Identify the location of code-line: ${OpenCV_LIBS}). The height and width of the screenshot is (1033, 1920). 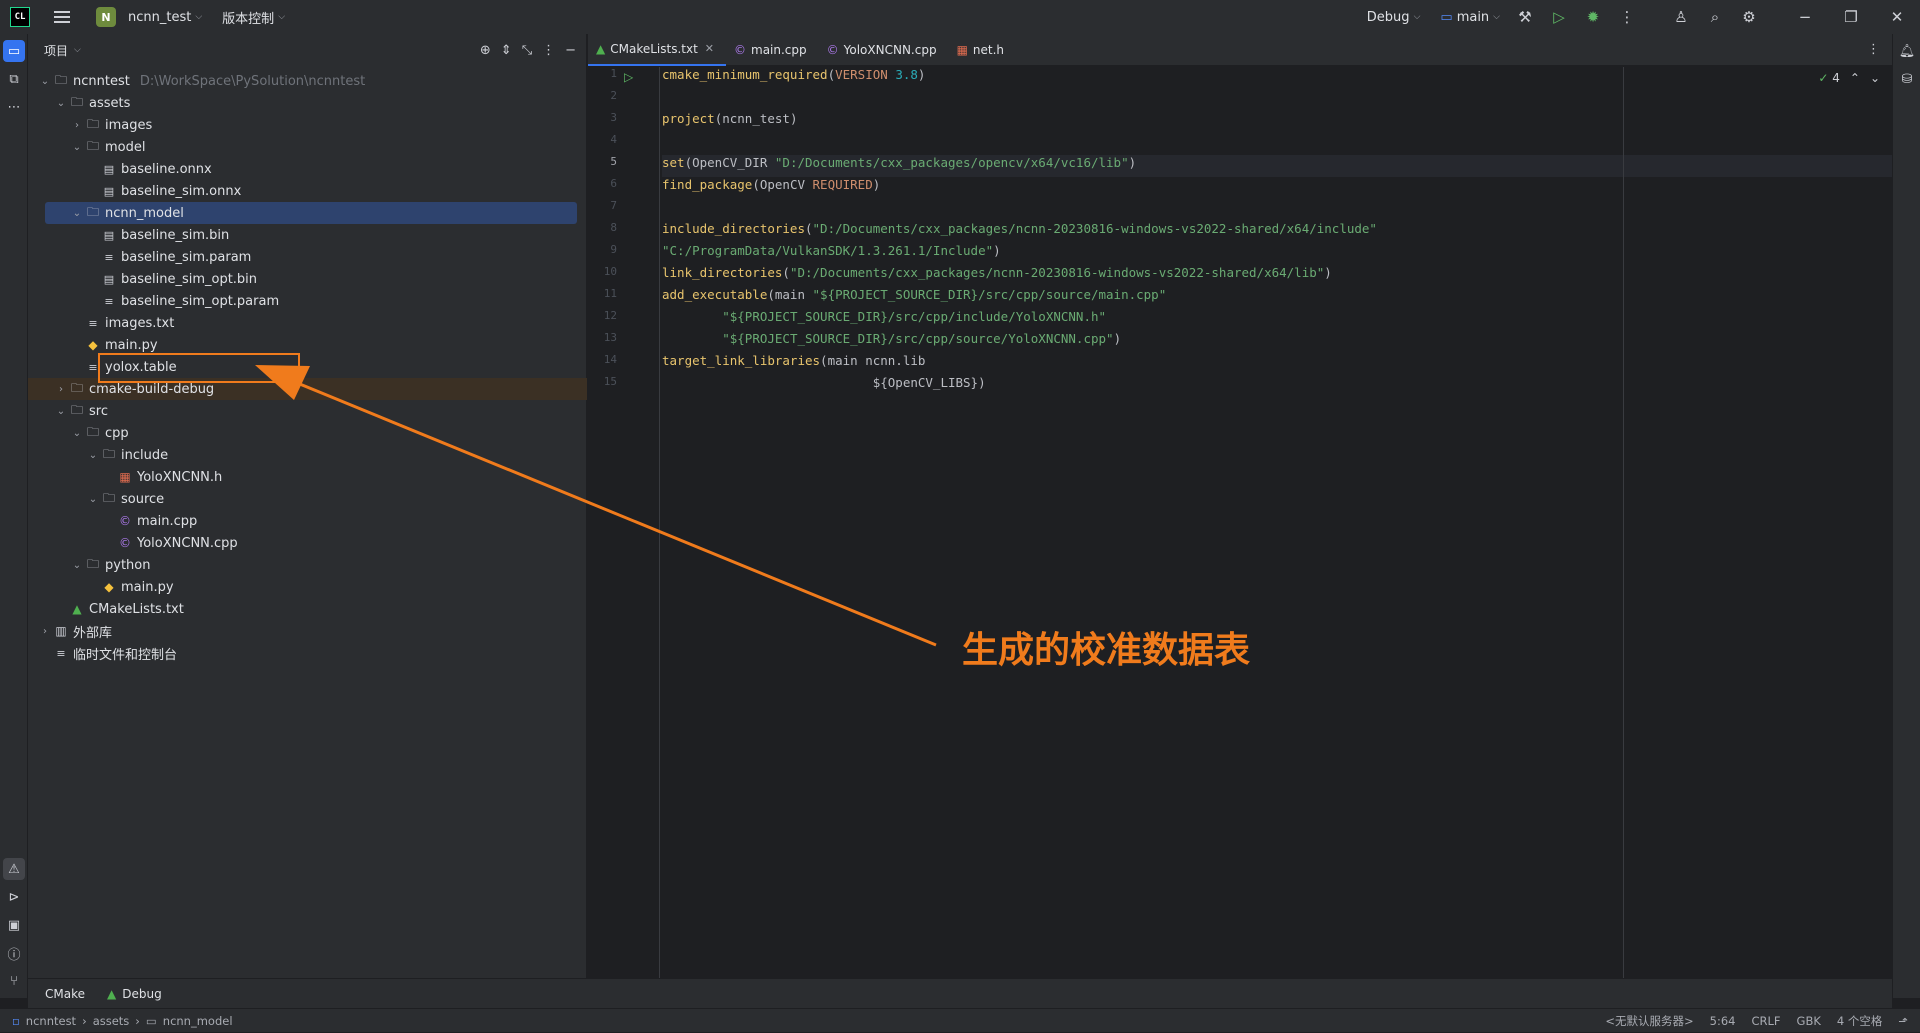
(1277, 386).